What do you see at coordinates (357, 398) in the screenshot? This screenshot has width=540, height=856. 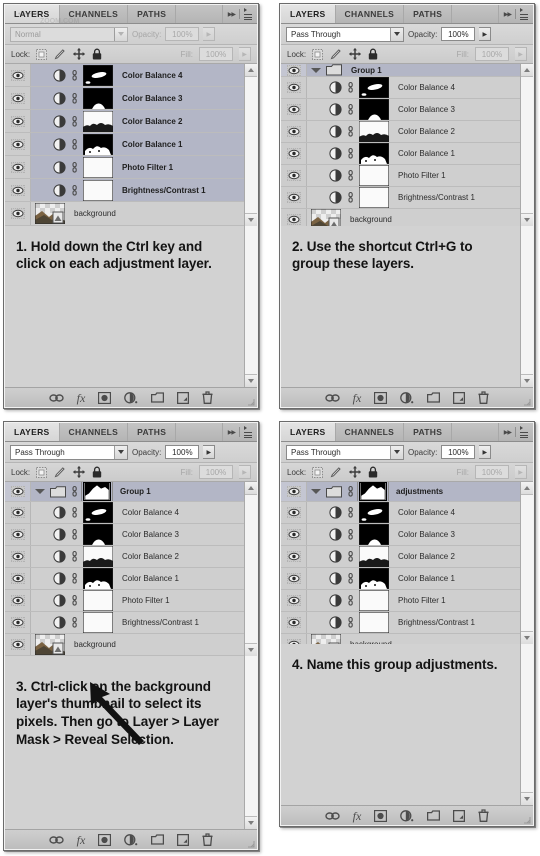 I see `layer-style-fx-icon: fx` at bounding box center [357, 398].